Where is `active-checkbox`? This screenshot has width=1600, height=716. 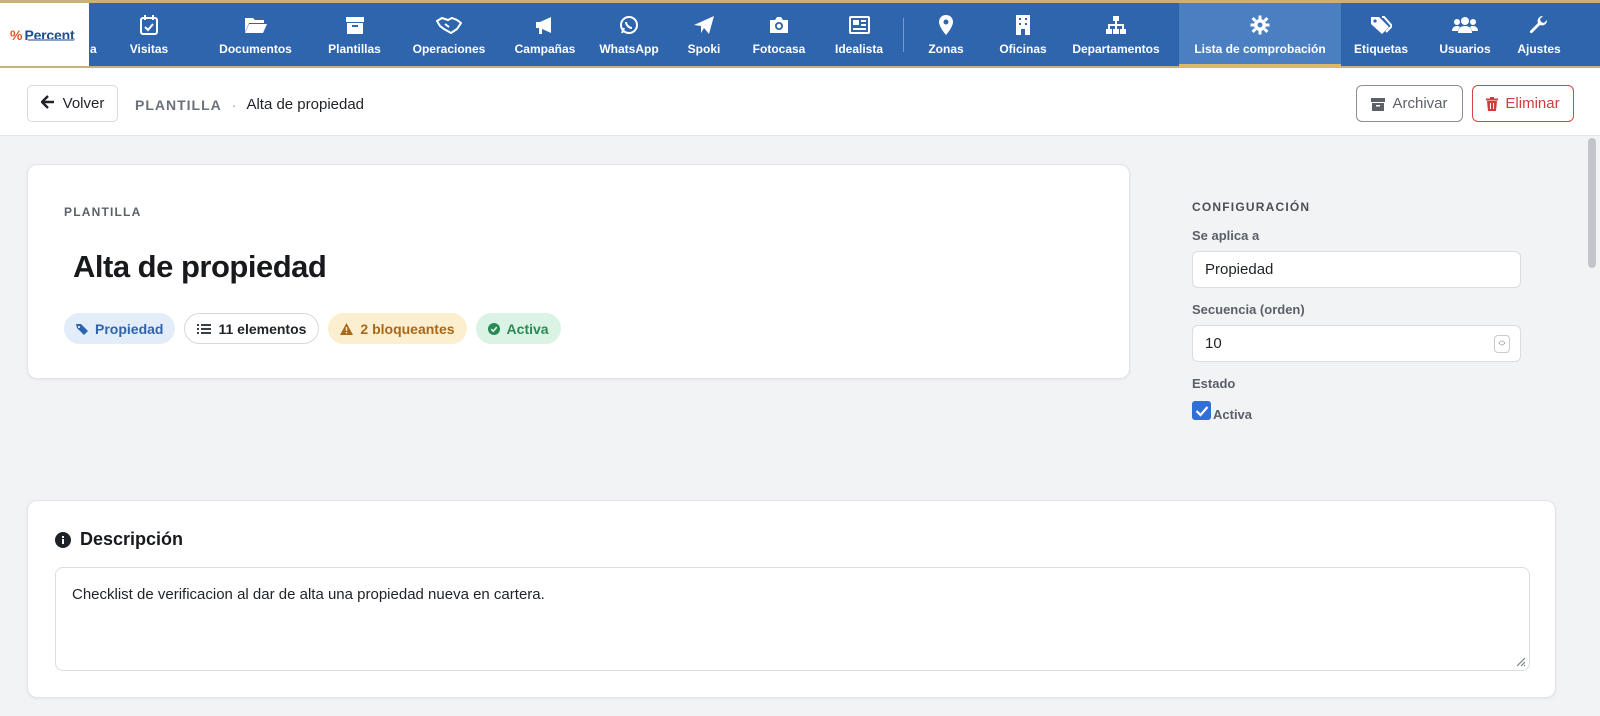
active-checkbox is located at coordinates (1201, 410).